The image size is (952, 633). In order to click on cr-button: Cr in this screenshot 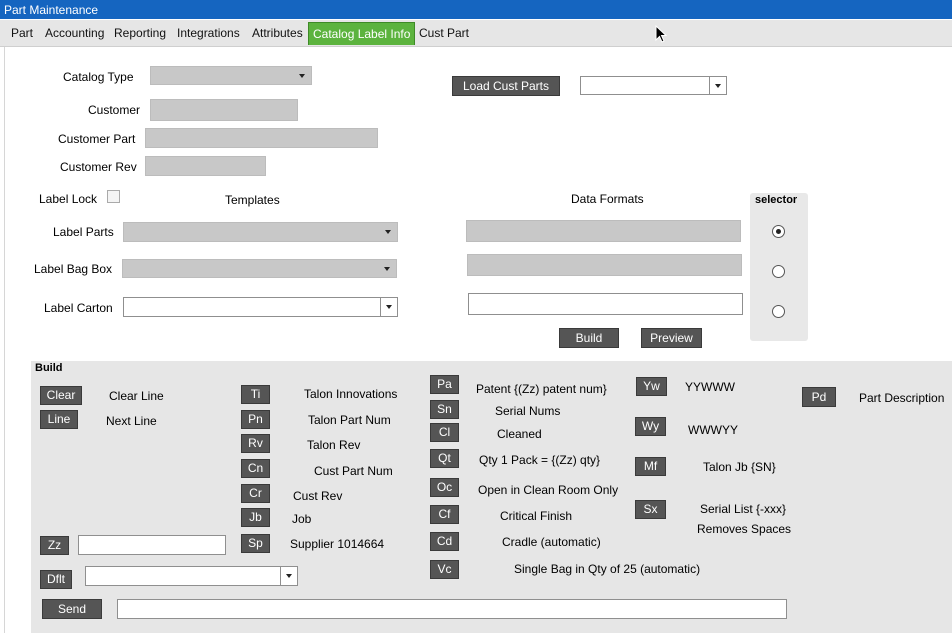, I will do `click(255, 493)`.